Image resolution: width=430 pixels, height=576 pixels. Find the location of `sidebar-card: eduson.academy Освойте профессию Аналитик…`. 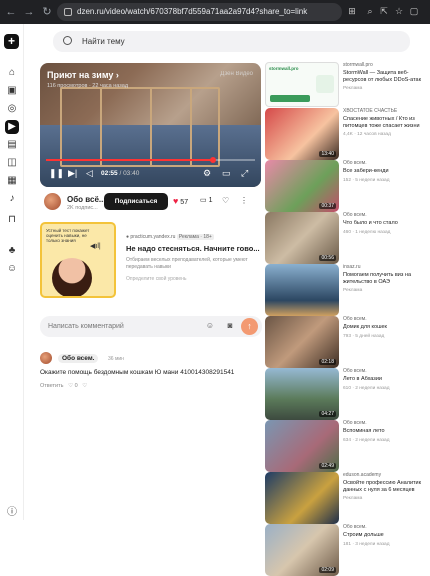

sidebar-card: eduson.academy Освойте профессию Аналитик… is located at coordinates (346, 498).